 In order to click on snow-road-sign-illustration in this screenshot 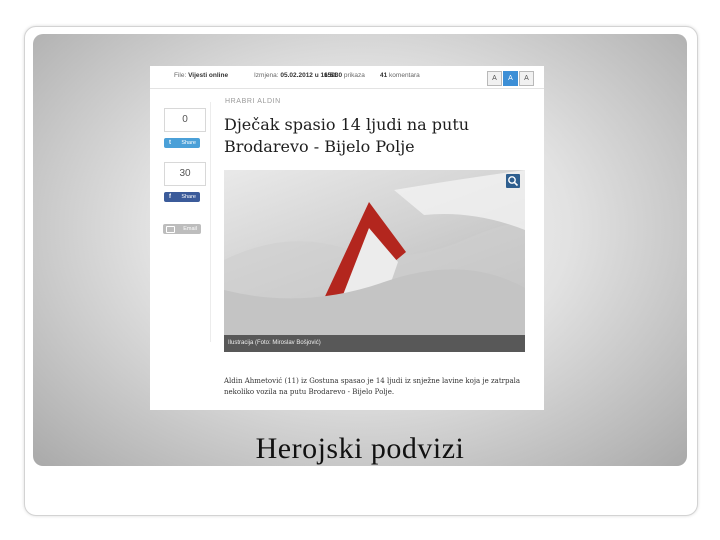, I will do `click(374, 261)`.